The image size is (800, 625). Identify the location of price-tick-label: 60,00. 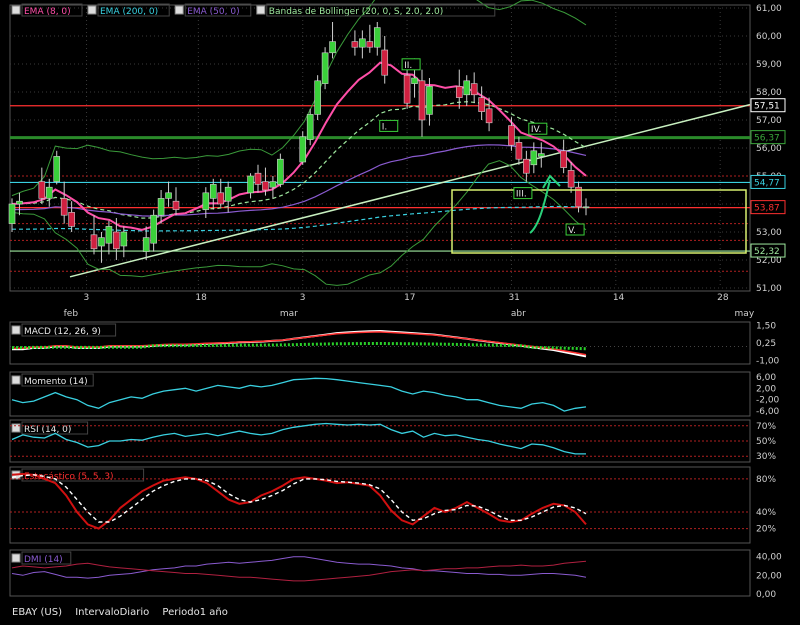
(769, 37).